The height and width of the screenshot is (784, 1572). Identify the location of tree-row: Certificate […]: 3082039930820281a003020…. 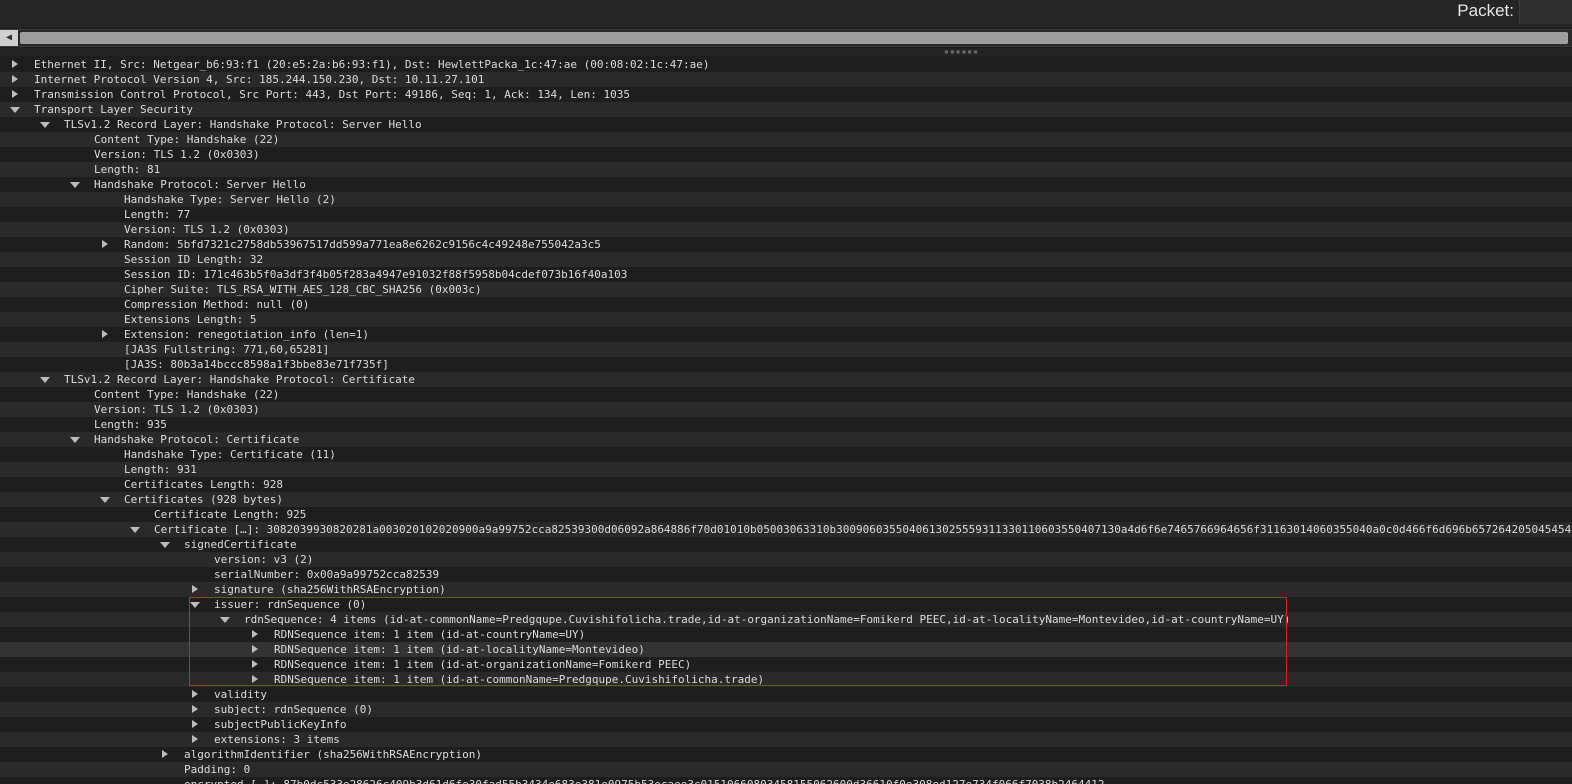
(786, 529).